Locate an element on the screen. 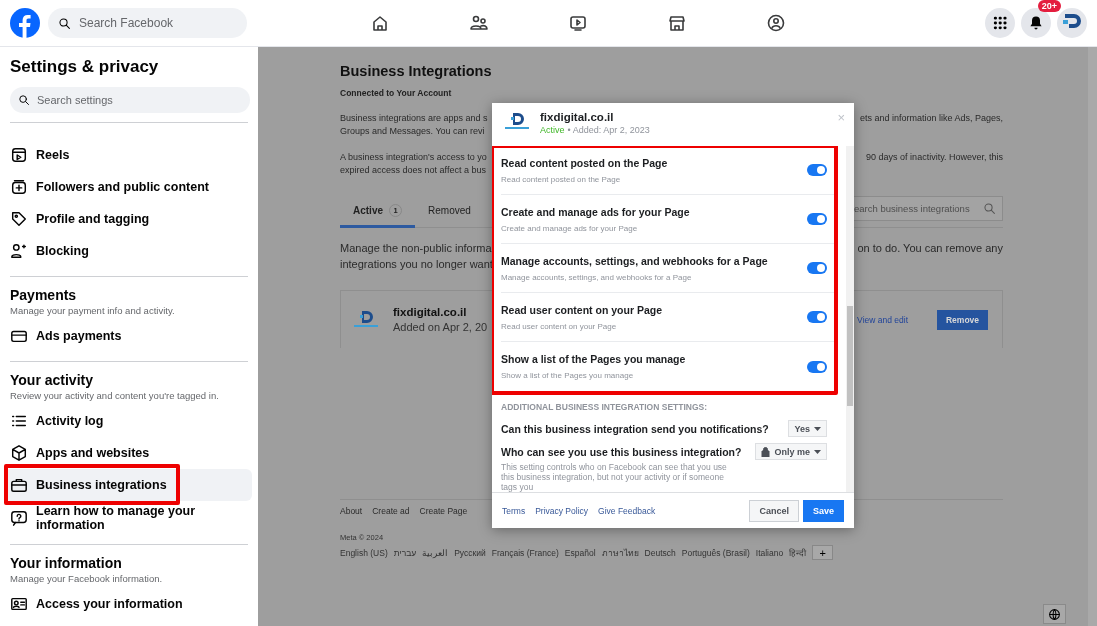  permission-description: Read user content on your Page is located at coordinates (559, 326).